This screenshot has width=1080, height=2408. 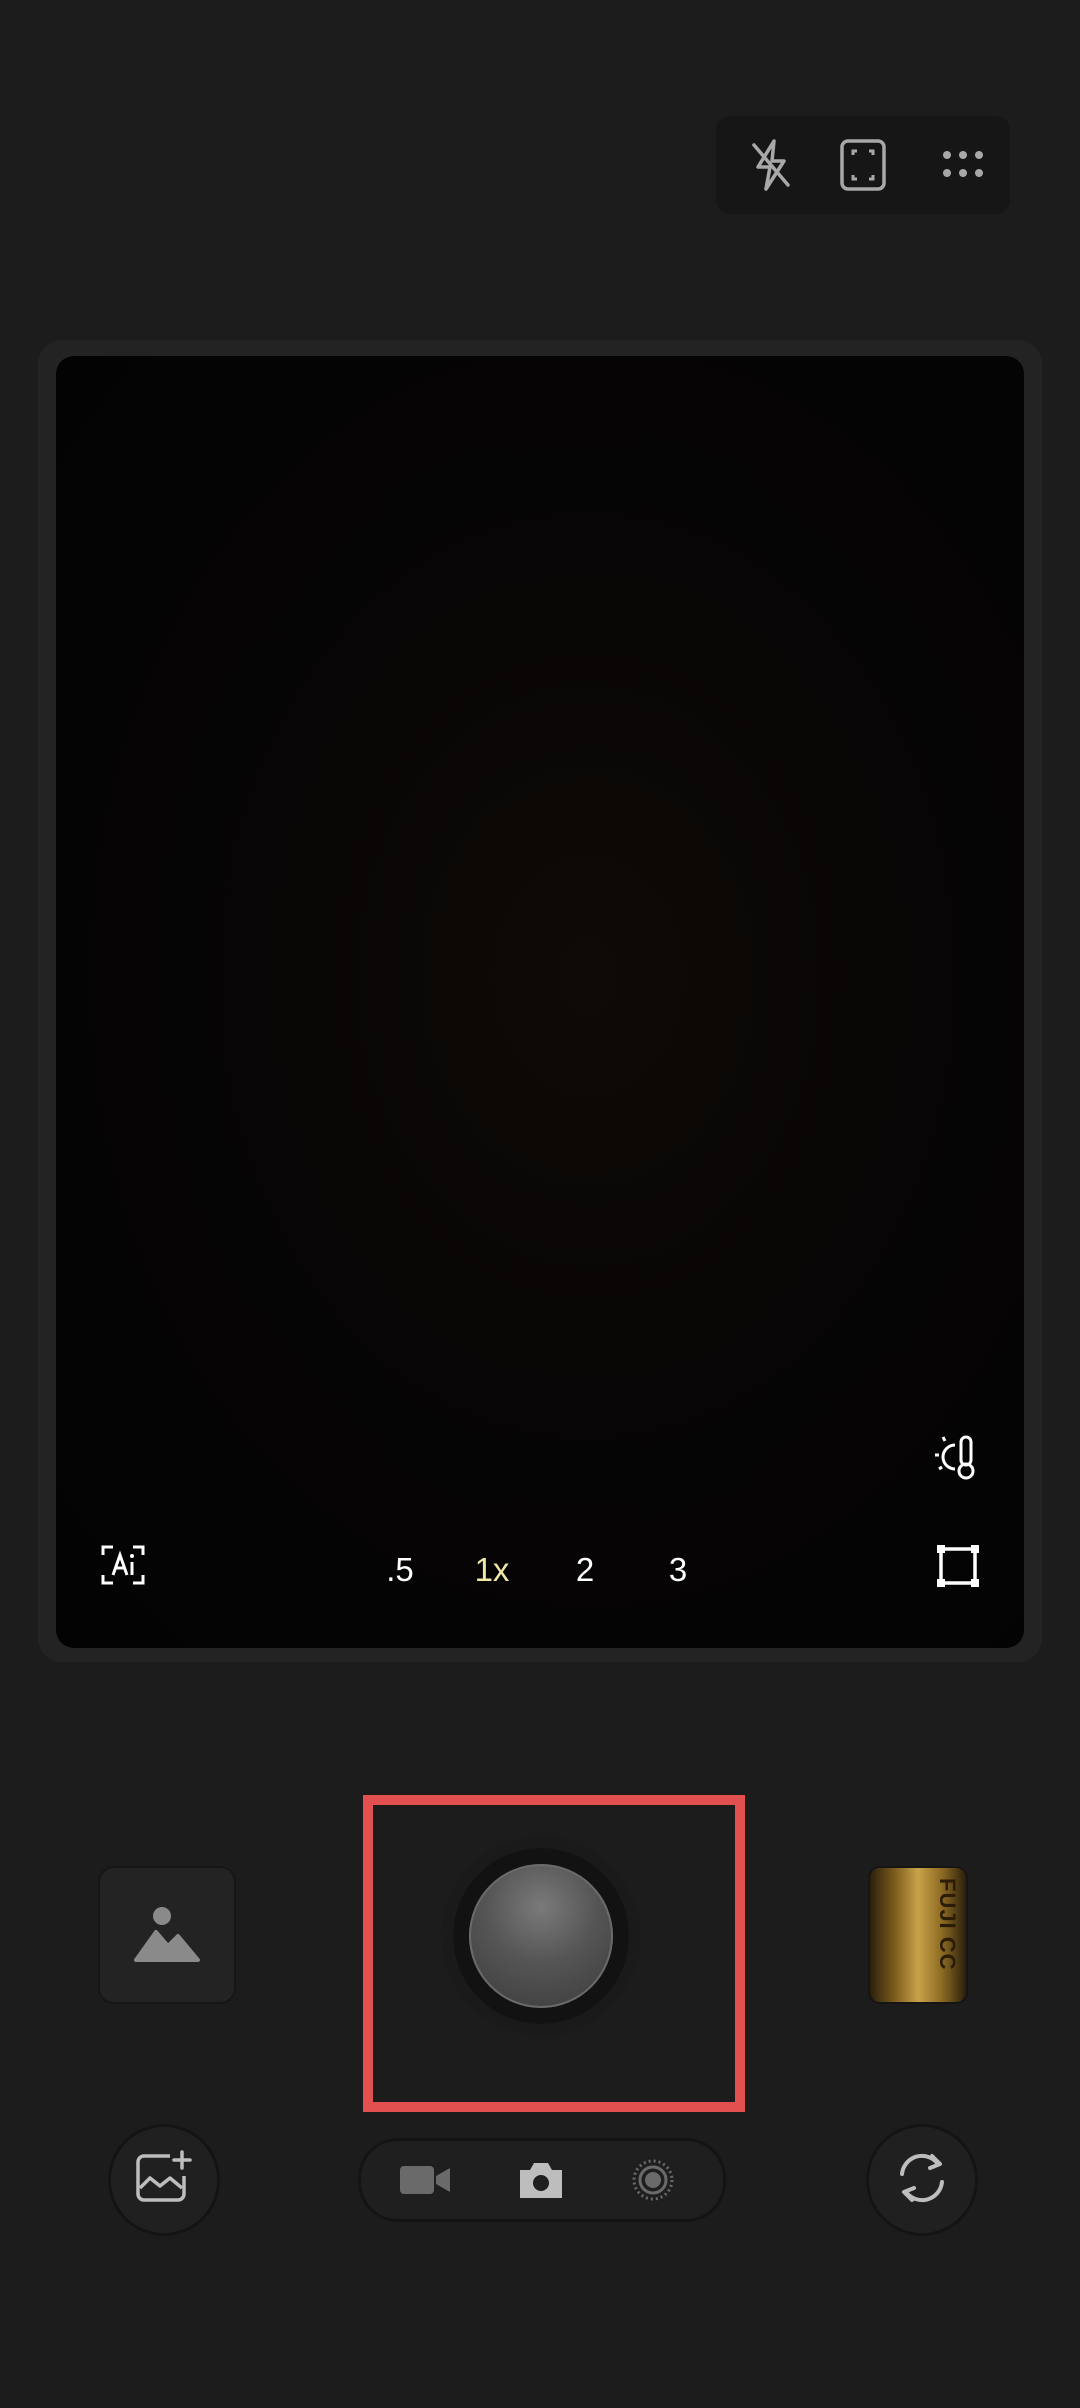 What do you see at coordinates (400, 1570) in the screenshot?
I see `zoom-0.5x: .5` at bounding box center [400, 1570].